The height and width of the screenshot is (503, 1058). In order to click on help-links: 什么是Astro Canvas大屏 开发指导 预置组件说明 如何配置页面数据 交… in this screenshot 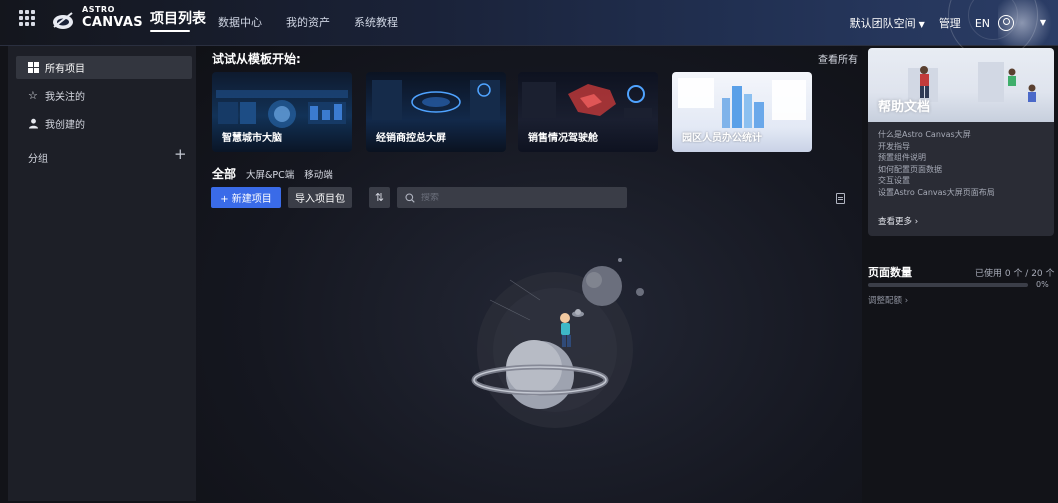, I will do `click(936, 163)`.